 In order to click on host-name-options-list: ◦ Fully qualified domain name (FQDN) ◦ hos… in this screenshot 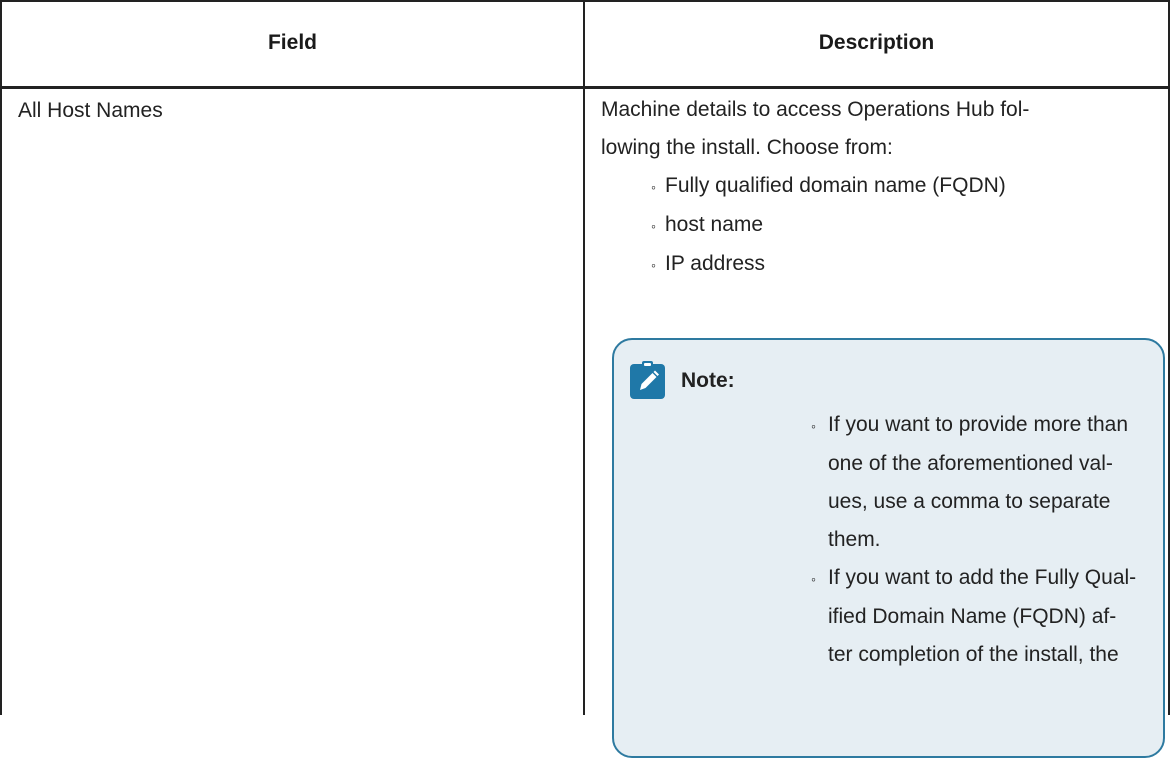, I will do `click(878, 225)`.